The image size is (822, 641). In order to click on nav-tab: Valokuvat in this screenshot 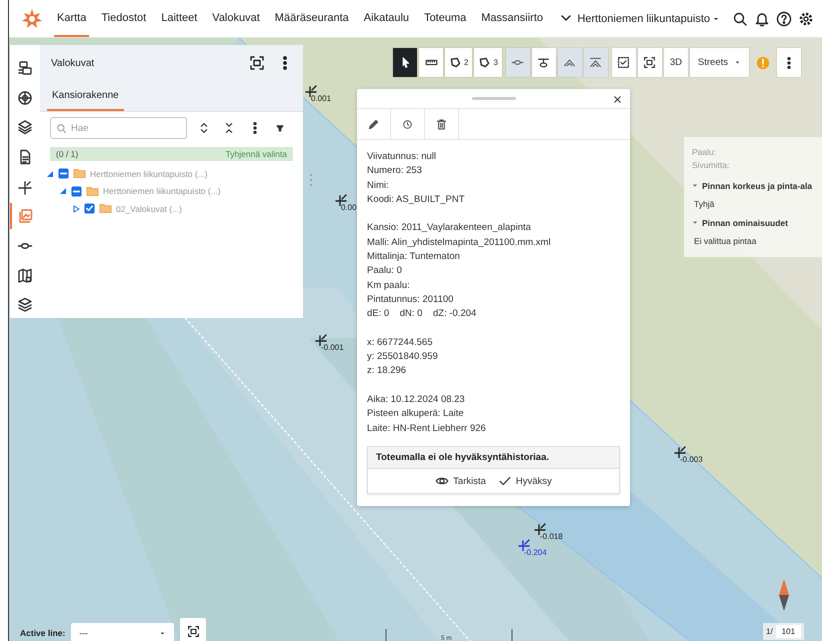, I will do `click(236, 18)`.